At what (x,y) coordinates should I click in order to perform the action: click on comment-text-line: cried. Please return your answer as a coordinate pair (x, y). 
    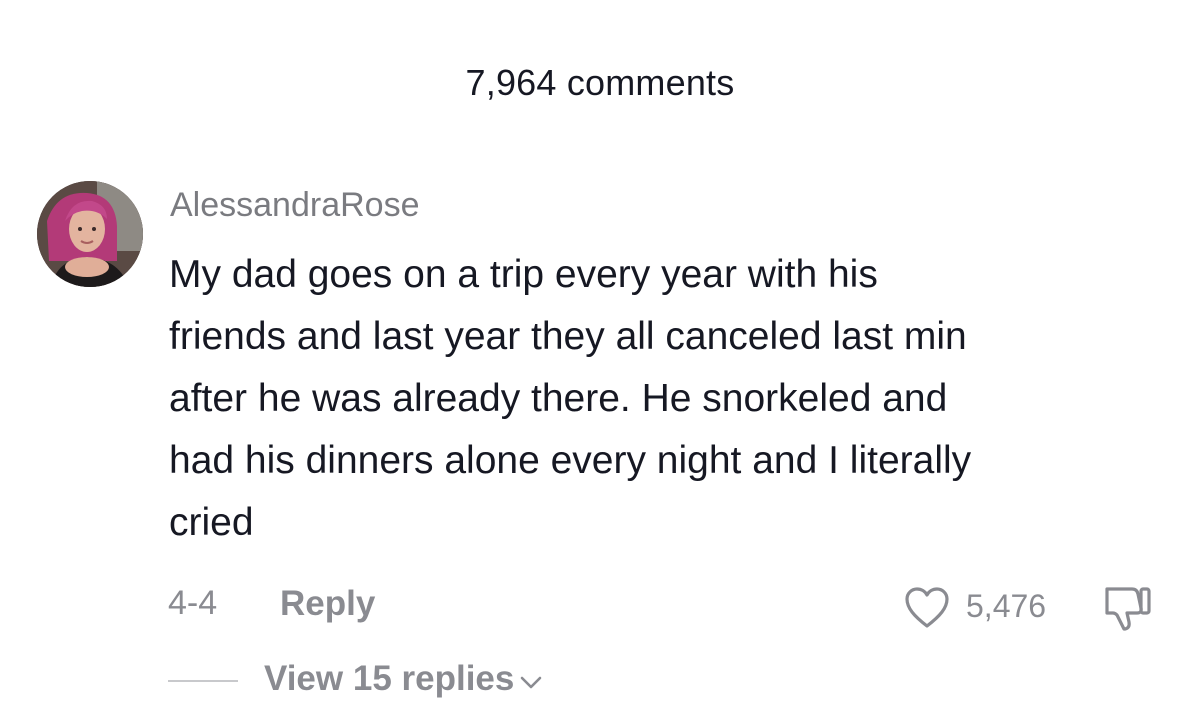
    Looking at the image, I should click on (211, 522).